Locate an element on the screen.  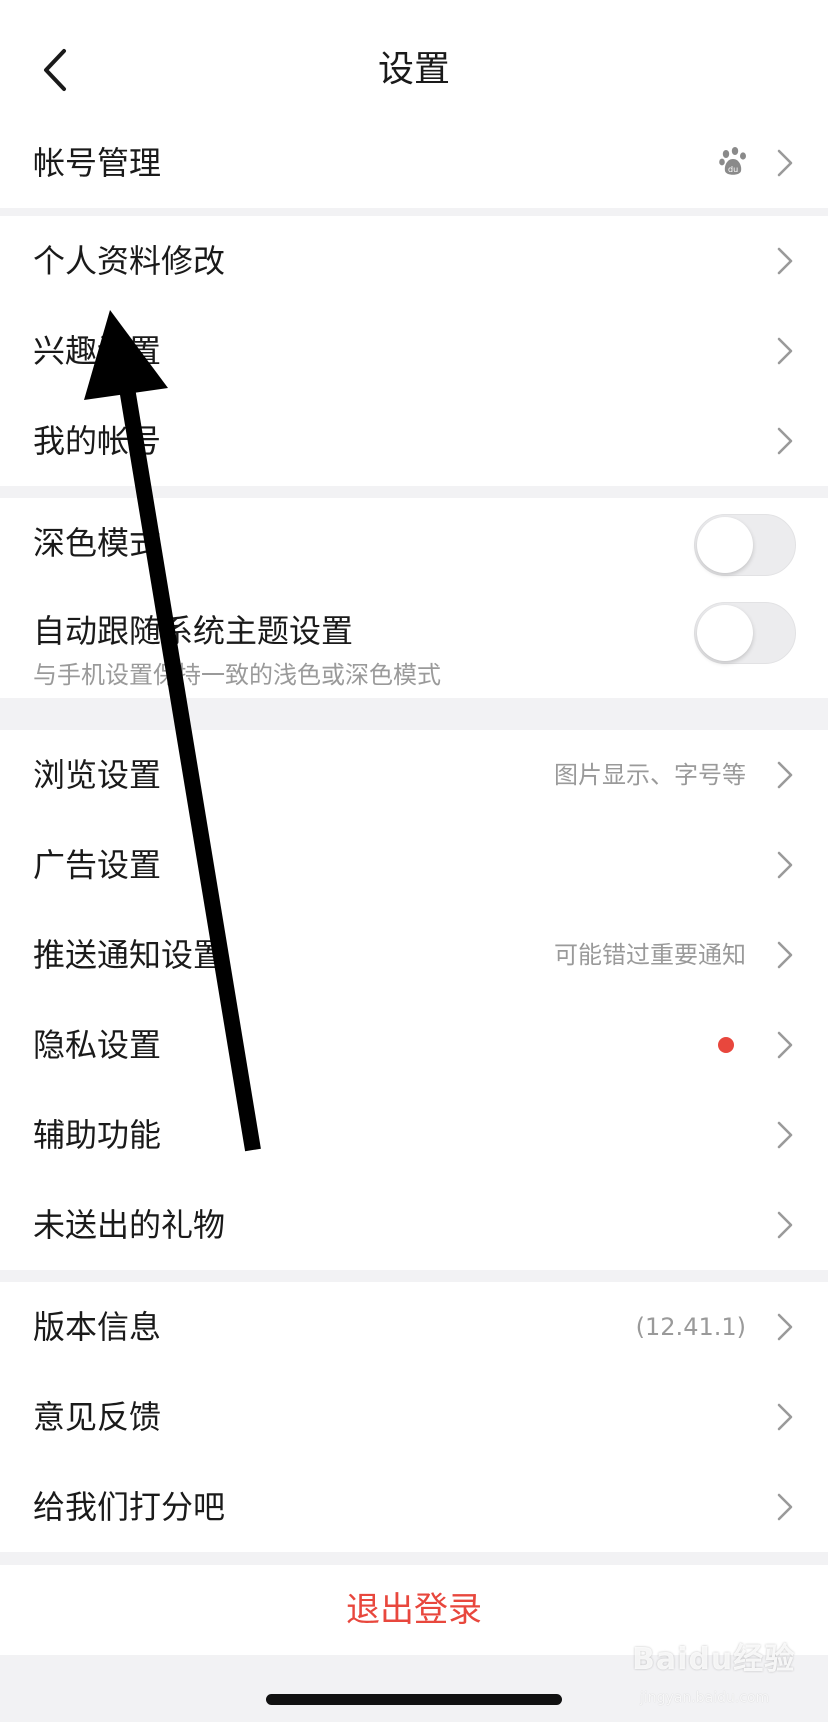
row-label: 版本信息 is located at coordinates (97, 1327).